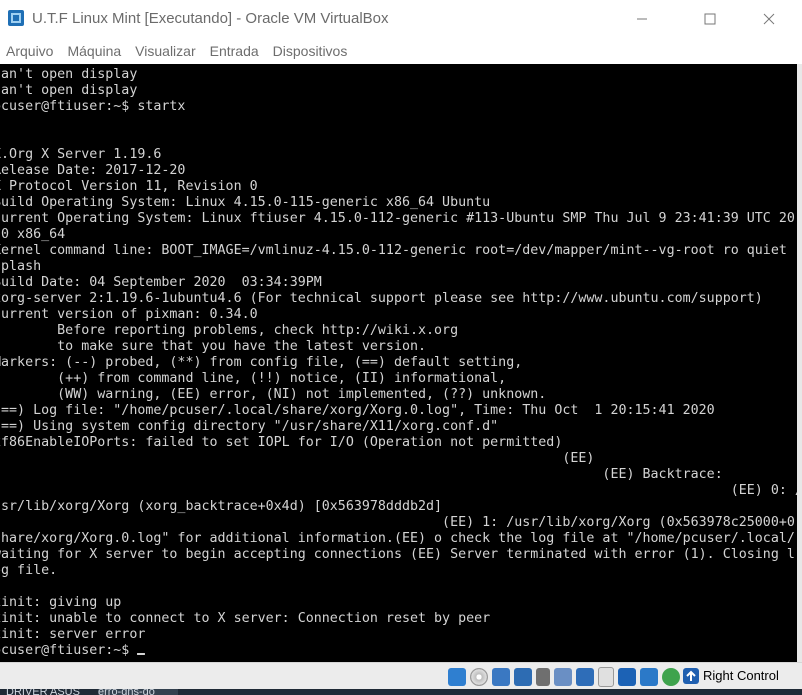 Image resolution: width=802 pixels, height=695 pixels. I want to click on hdd-icon, so click(457, 677).